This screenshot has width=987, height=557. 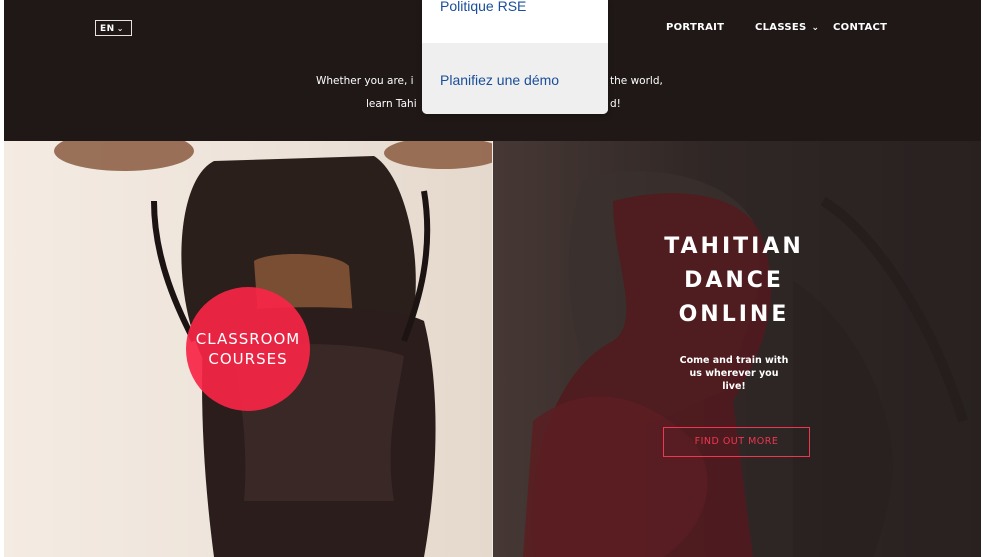 I want to click on hero-title: TAHITIAN DANCE ONLINE, so click(x=734, y=281).